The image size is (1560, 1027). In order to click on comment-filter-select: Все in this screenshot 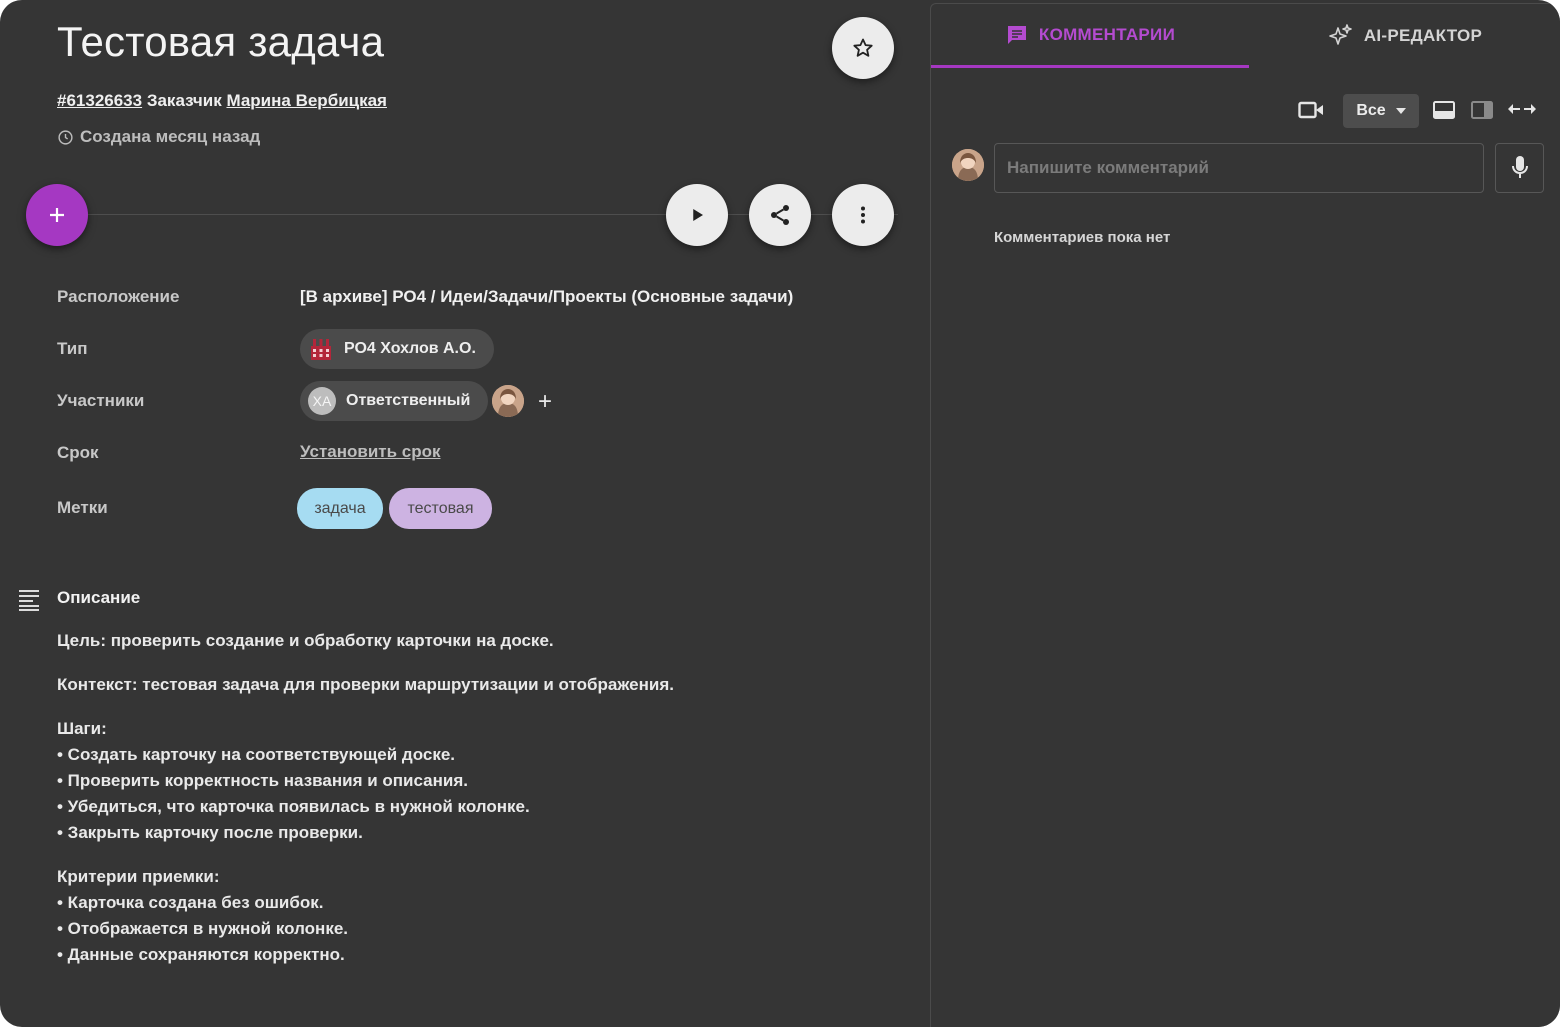, I will do `click(1381, 111)`.